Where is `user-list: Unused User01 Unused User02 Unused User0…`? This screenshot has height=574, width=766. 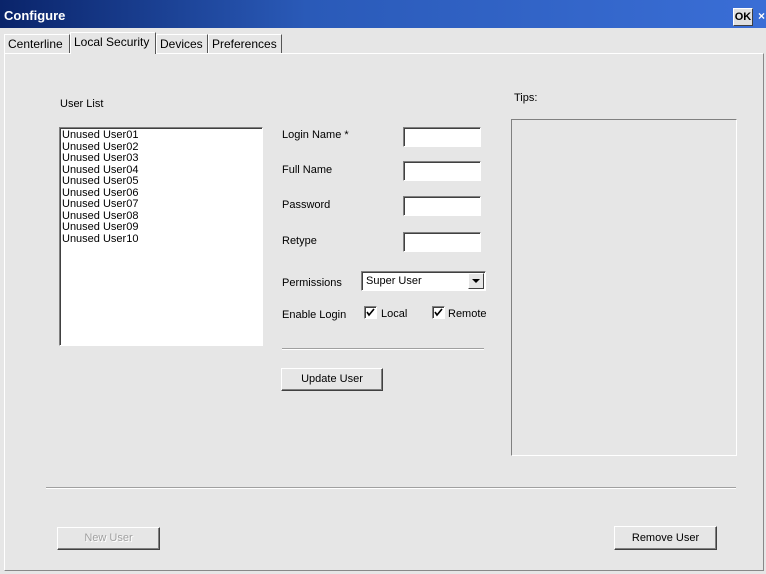 user-list: Unused User01 Unused User02 Unused User0… is located at coordinates (161, 236).